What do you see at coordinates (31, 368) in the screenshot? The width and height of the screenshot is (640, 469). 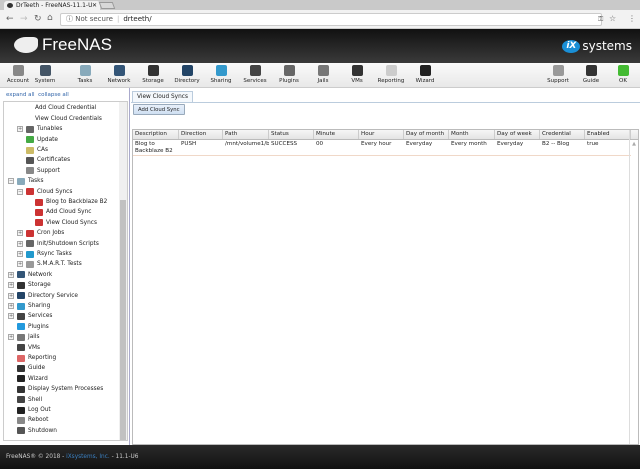 I see `sidebar-item-guide: Guide` at bounding box center [31, 368].